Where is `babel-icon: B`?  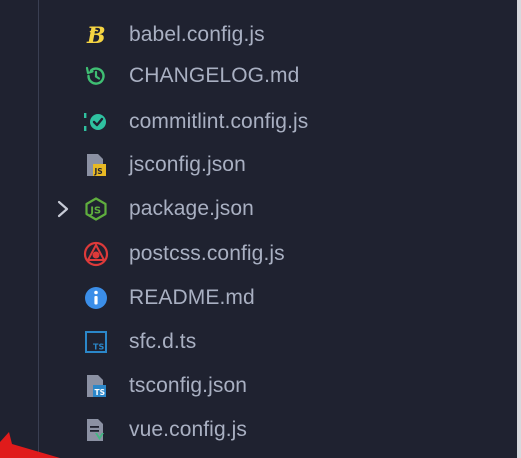
babel-icon: B is located at coordinates (96, 35).